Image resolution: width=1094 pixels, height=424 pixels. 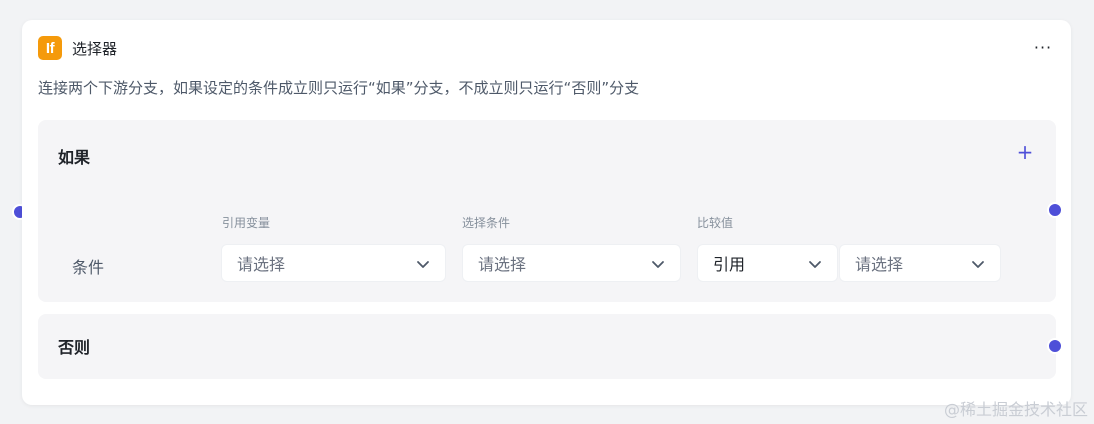 What do you see at coordinates (767, 263) in the screenshot?
I see `compare-type-select: 引用` at bounding box center [767, 263].